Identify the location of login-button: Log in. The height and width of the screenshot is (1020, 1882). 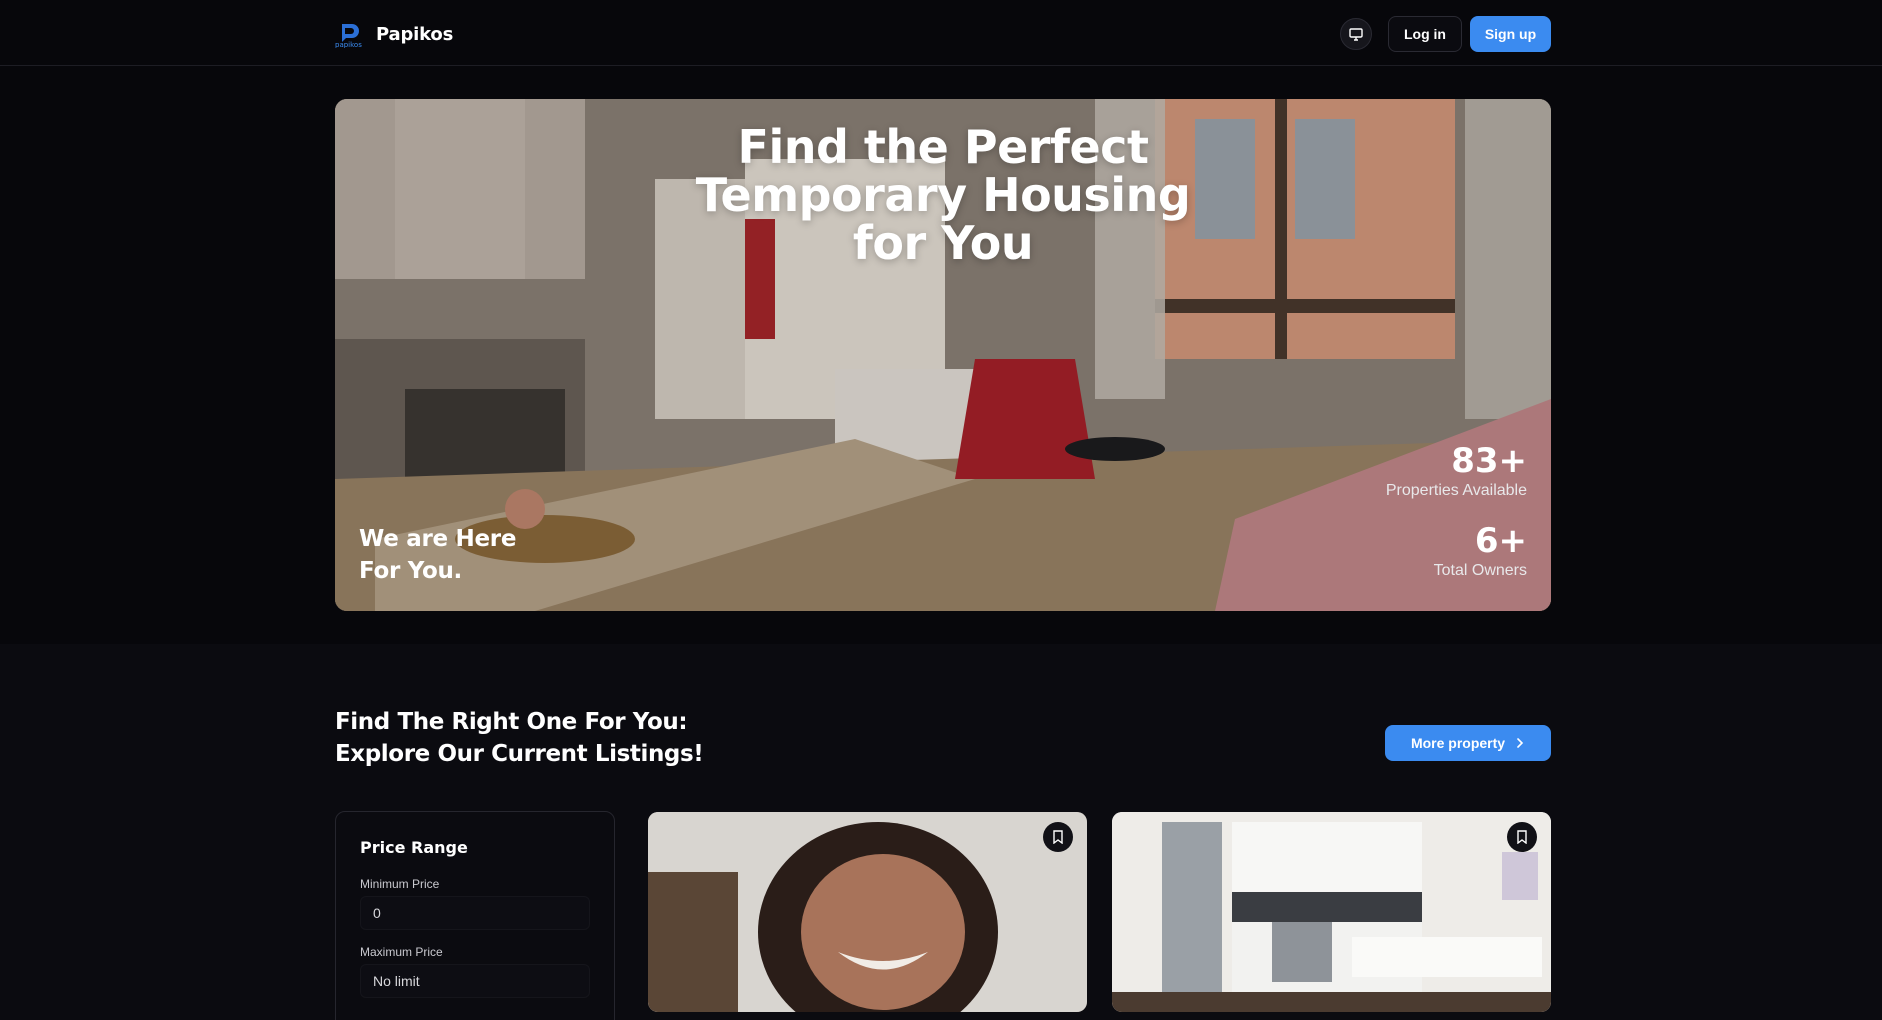
(1425, 34).